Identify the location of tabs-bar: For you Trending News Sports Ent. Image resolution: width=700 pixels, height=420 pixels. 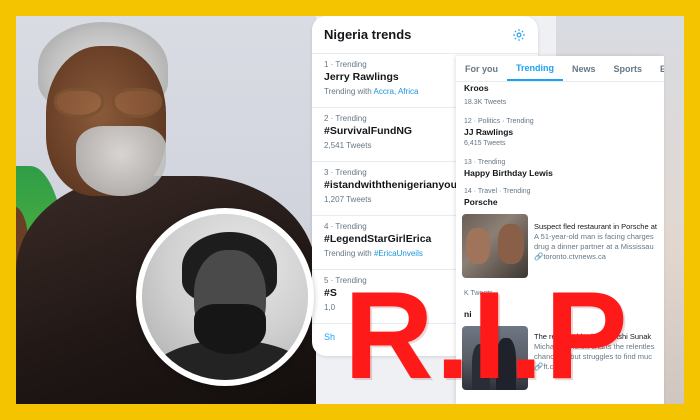
(560, 69).